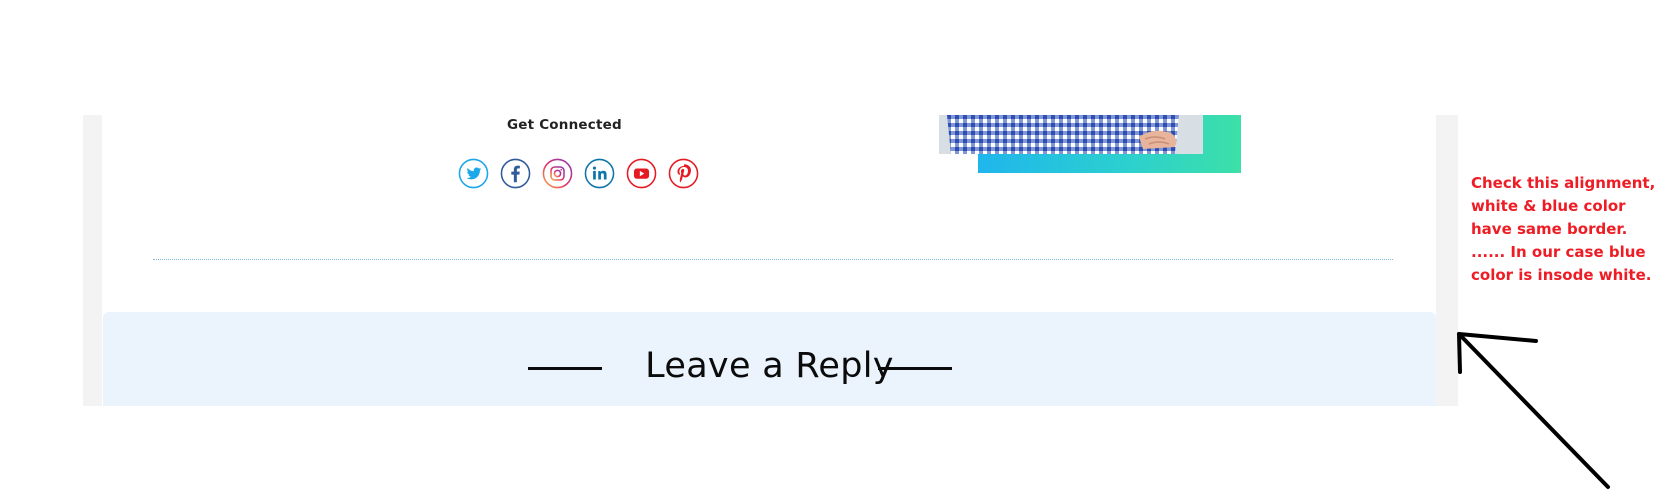 Image resolution: width=1679 pixels, height=501 pixels. I want to click on annotation-line: have same border., so click(1549, 229).